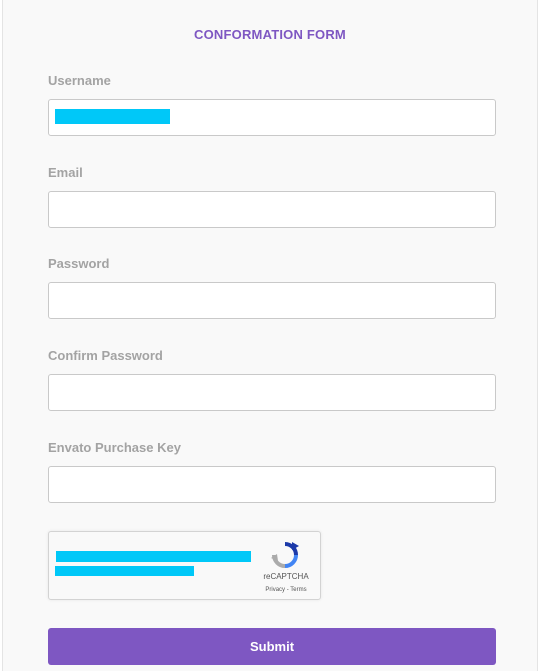 The height and width of the screenshot is (671, 542). What do you see at coordinates (79, 80) in the screenshot?
I see `username-label: Username` at bounding box center [79, 80].